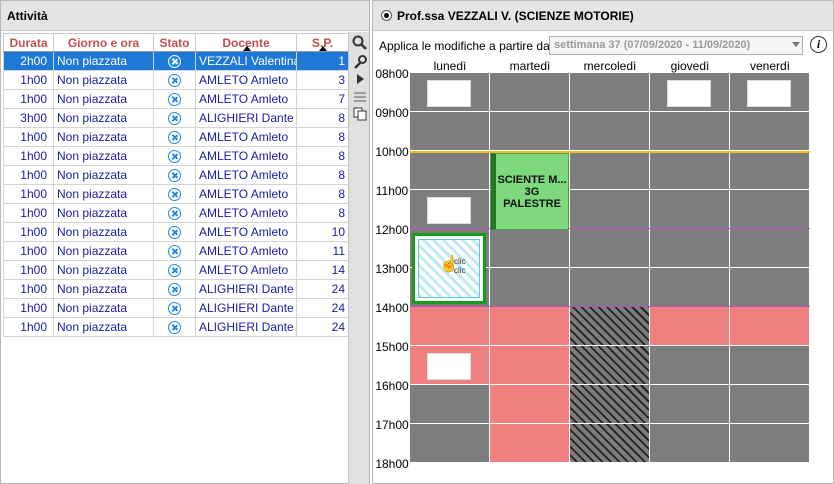 This screenshot has width=834, height=484. What do you see at coordinates (176, 232) in the screenshot?
I see `table-row: 1h00 Non piazzata AMLETO Amleto 10` at bounding box center [176, 232].